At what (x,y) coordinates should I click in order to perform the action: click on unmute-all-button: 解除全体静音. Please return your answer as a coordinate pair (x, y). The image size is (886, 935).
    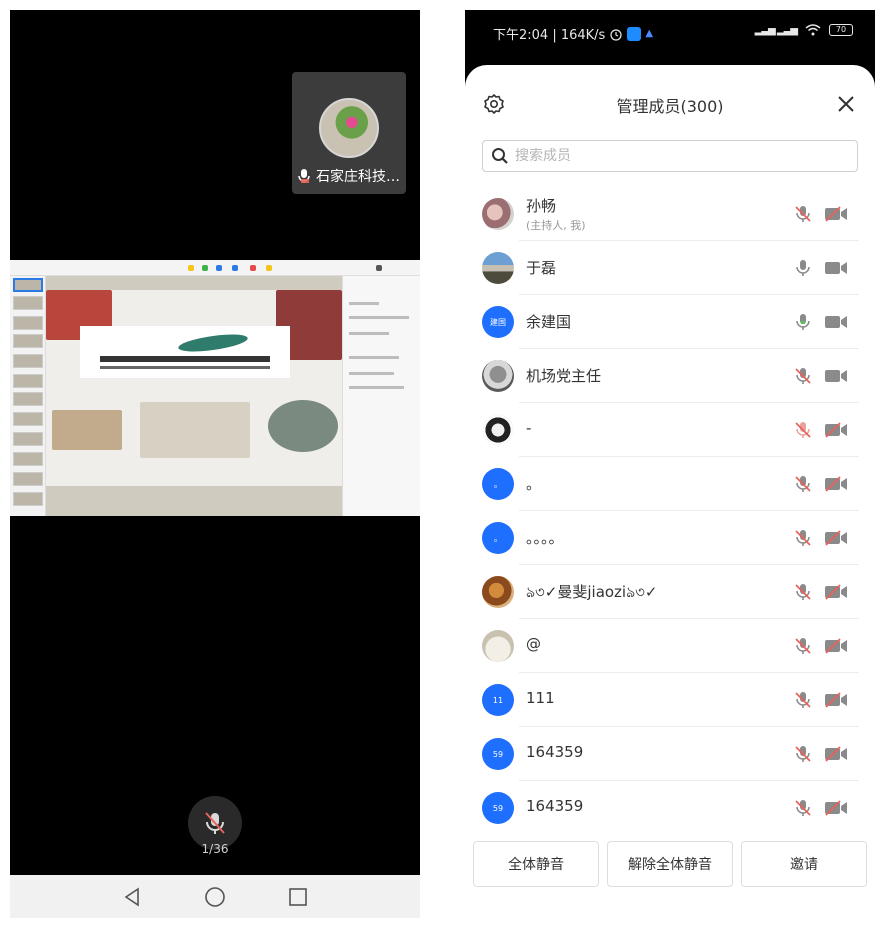
    Looking at the image, I should click on (670, 864).